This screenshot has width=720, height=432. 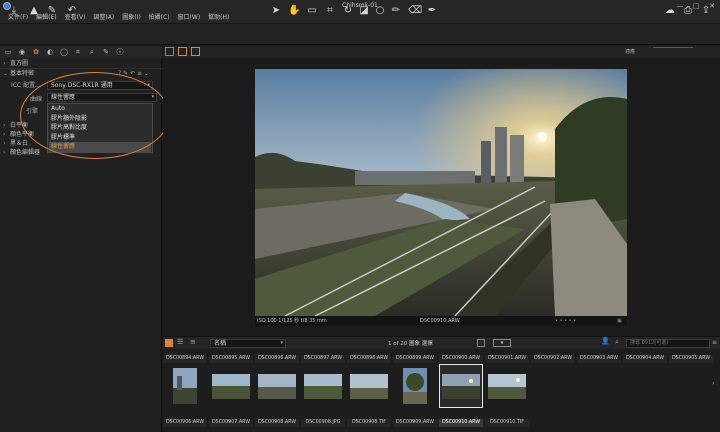 I want to click on current-filename: DSC00910.ARW, so click(x=440, y=321).